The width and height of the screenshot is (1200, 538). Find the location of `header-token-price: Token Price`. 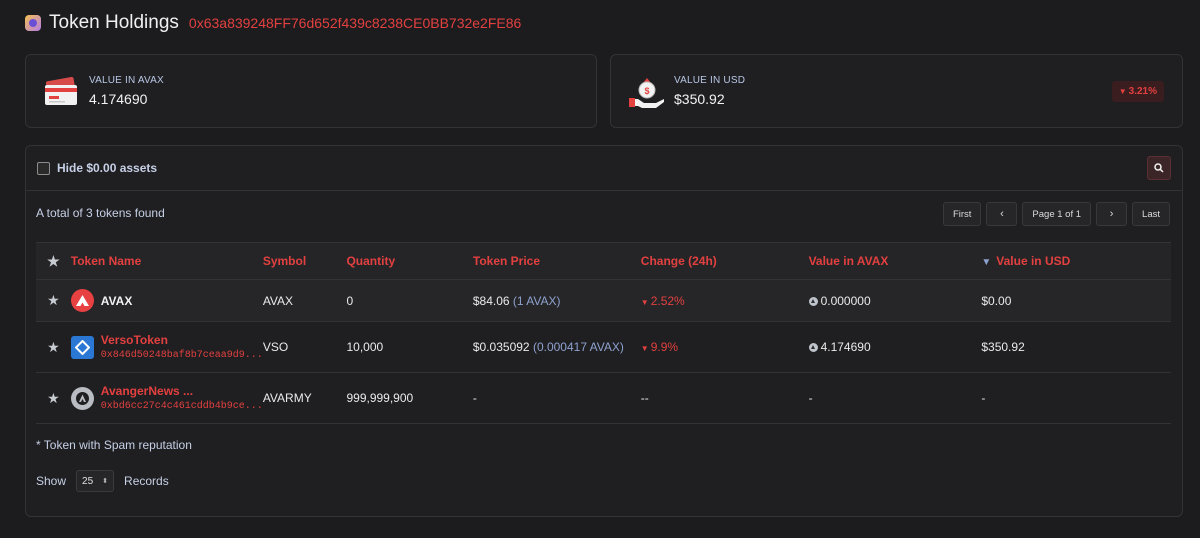

header-token-price: Token Price is located at coordinates (556, 261).